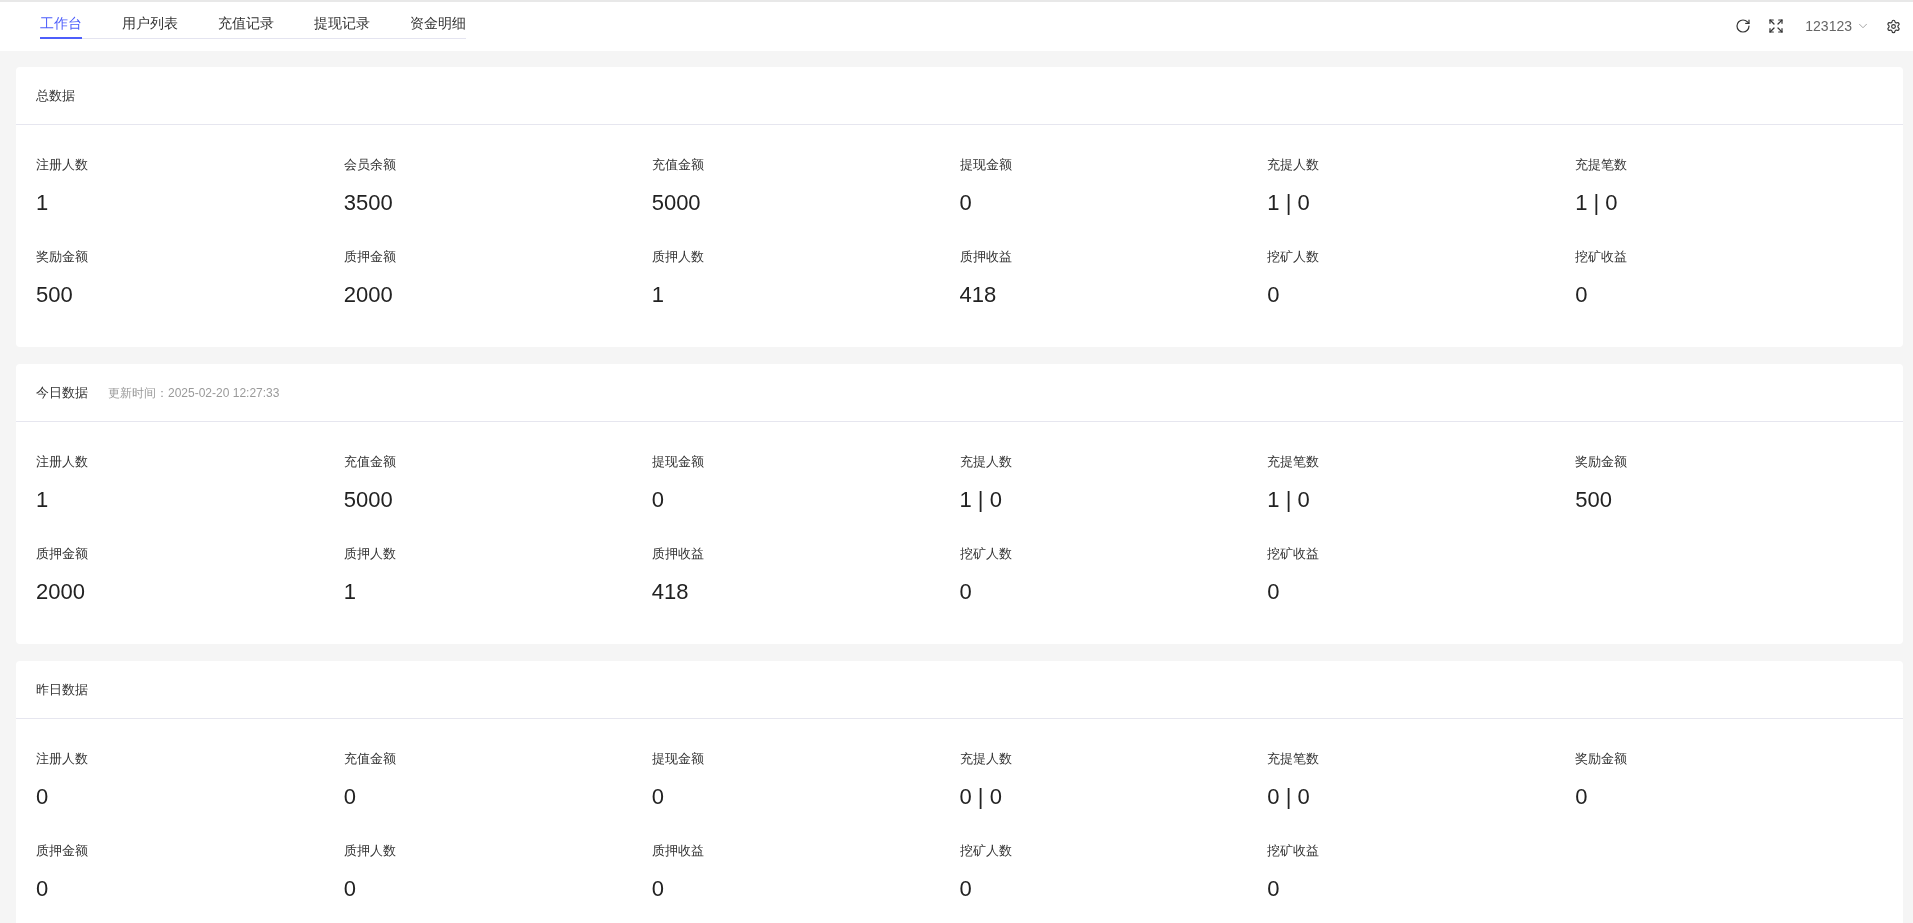  Describe the element at coordinates (55, 95) in the screenshot. I see `card-title: 总数据` at that location.